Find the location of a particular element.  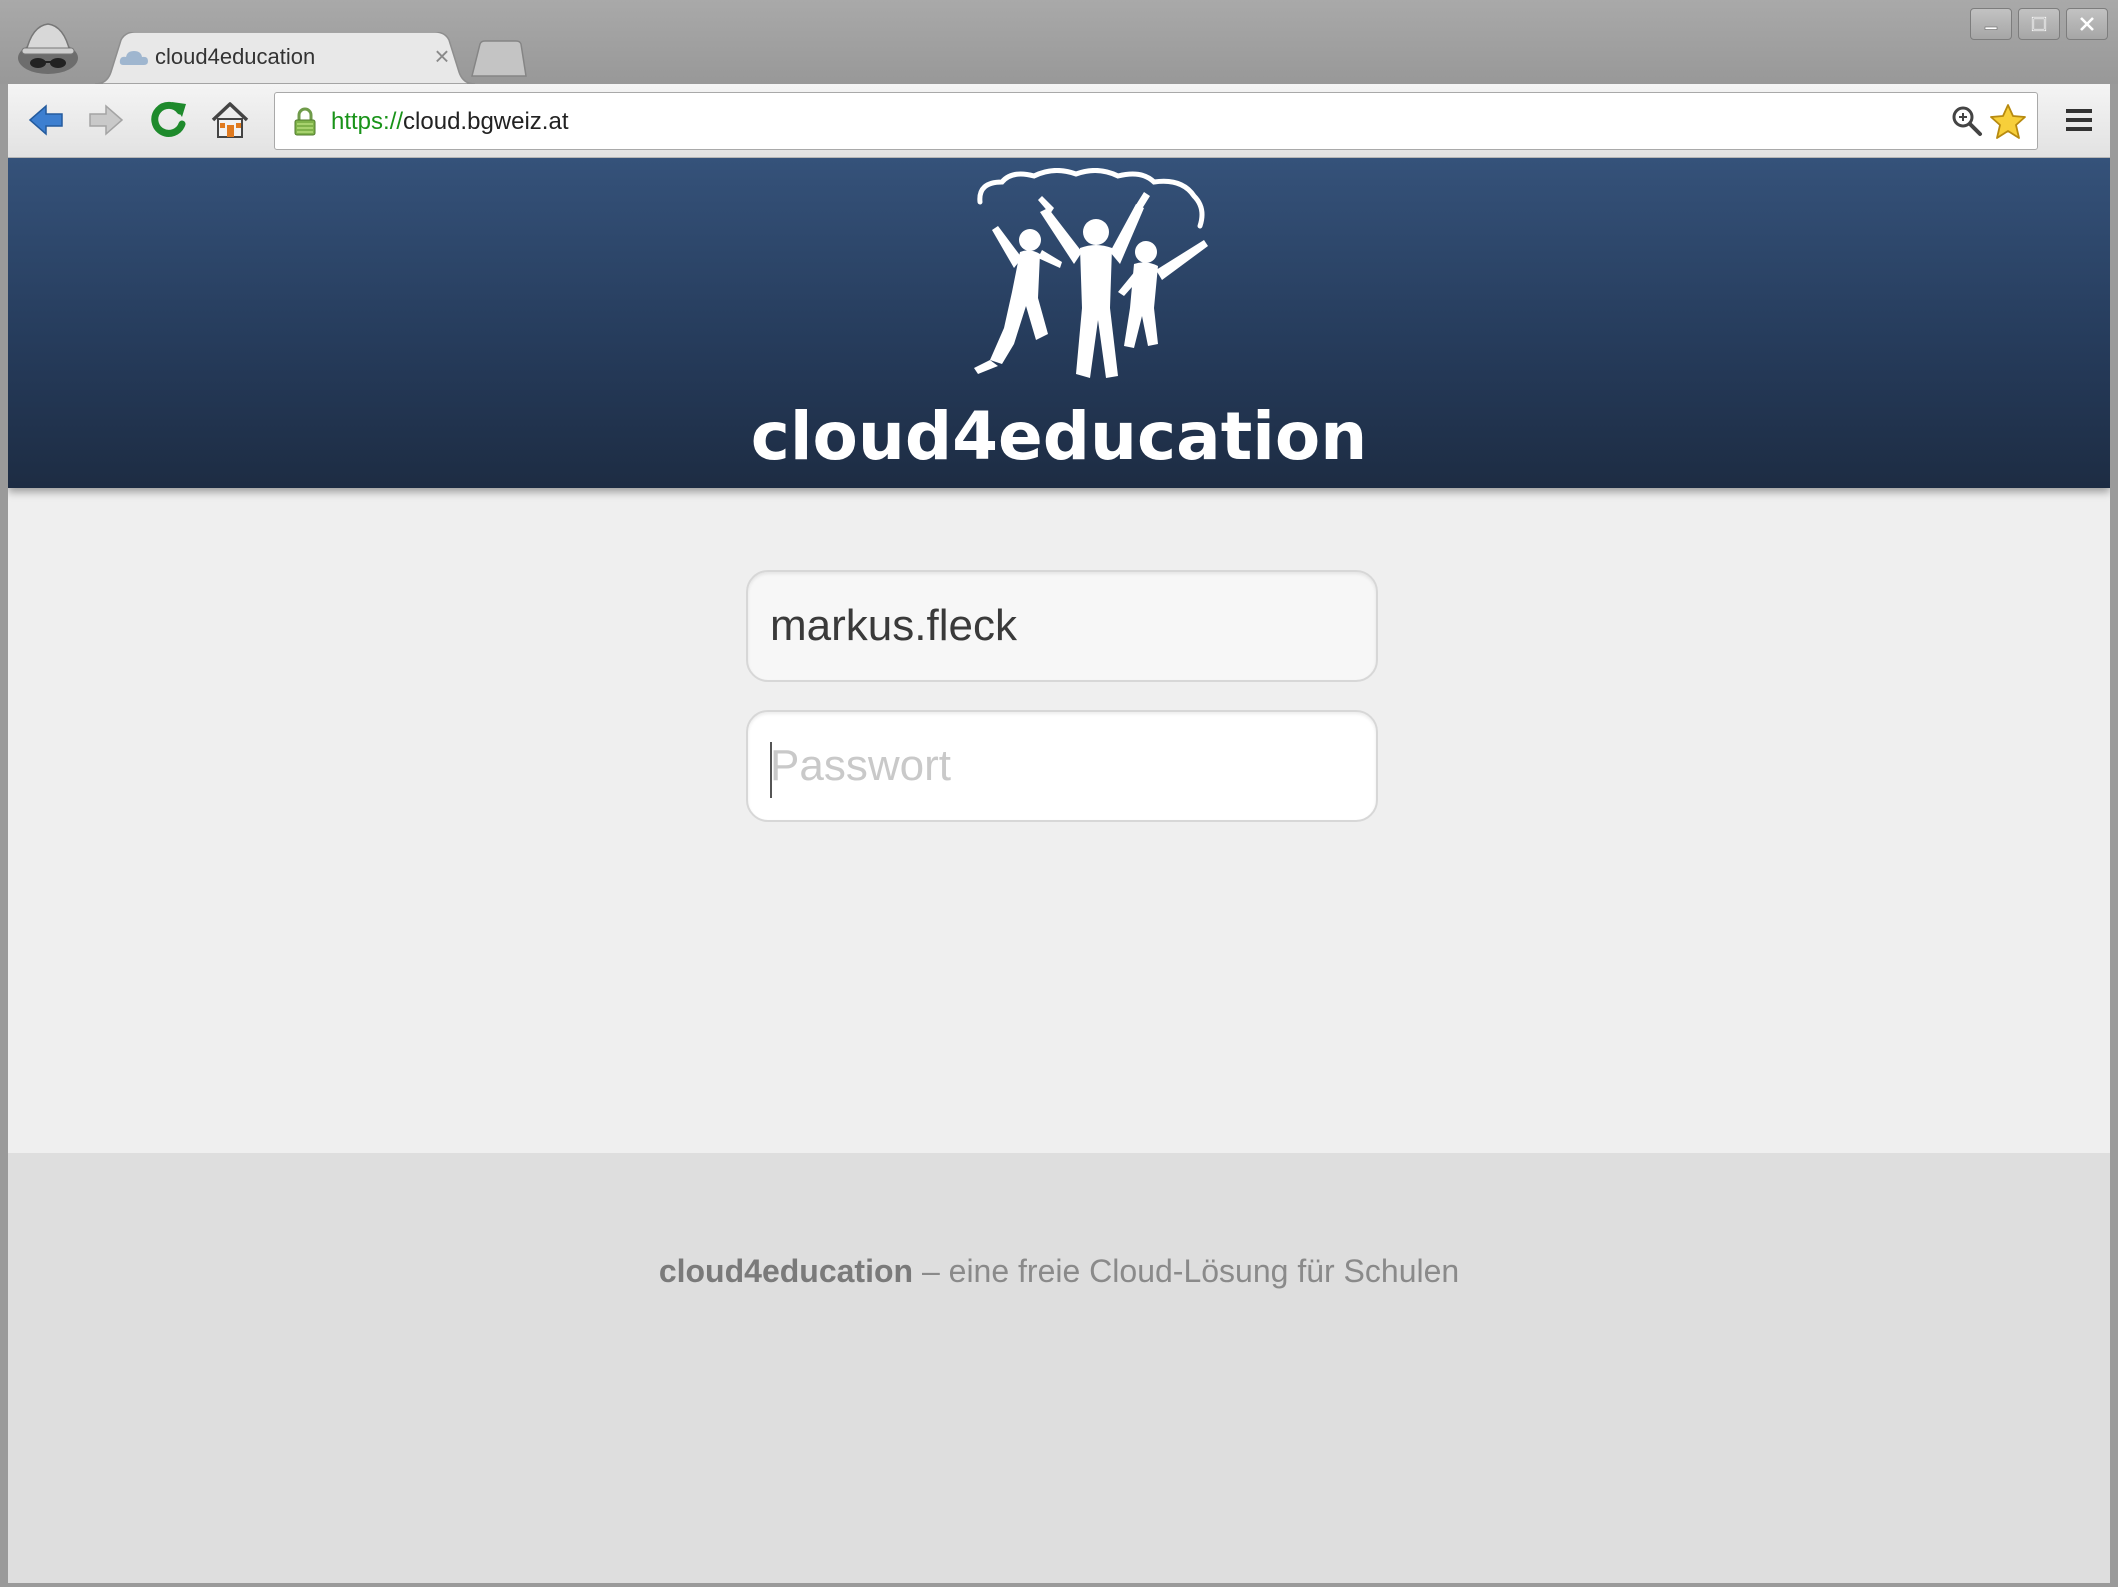

maximize-icon is located at coordinates (2039, 24).